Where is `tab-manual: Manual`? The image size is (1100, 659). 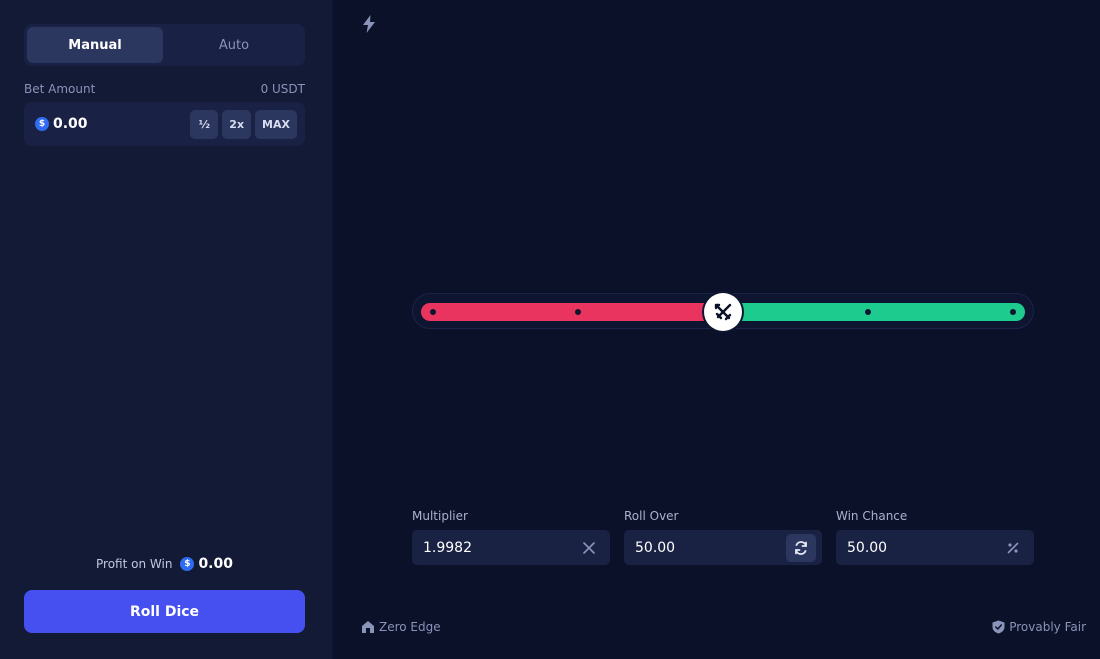
tab-manual: Manual is located at coordinates (95, 45).